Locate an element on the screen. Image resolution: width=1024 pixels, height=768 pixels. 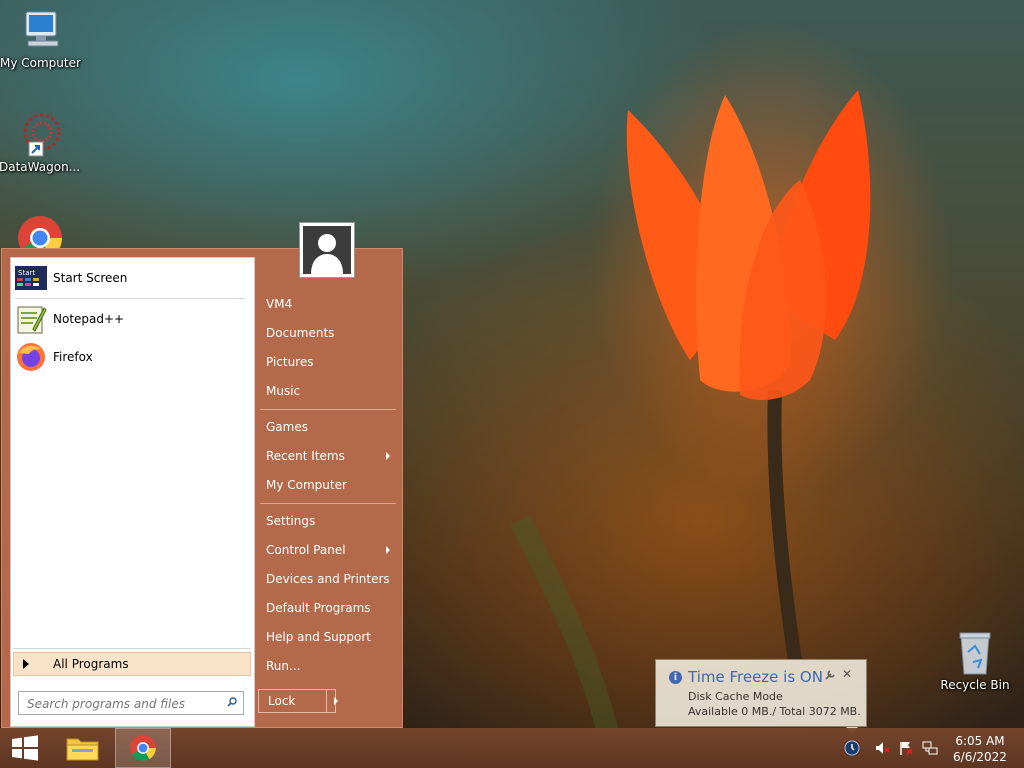
menu-item-settings: Settings is located at coordinates (328, 521).